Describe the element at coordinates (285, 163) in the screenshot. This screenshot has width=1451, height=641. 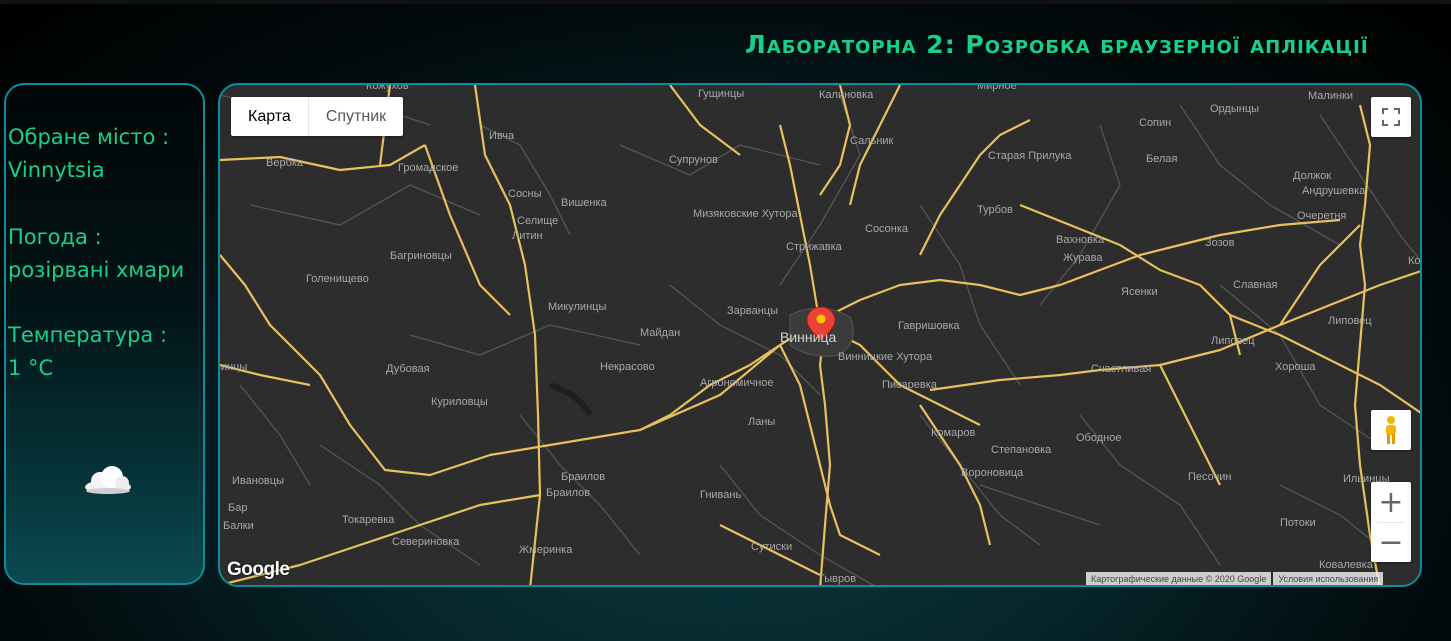
I see `map-place-label: Вербка` at that location.